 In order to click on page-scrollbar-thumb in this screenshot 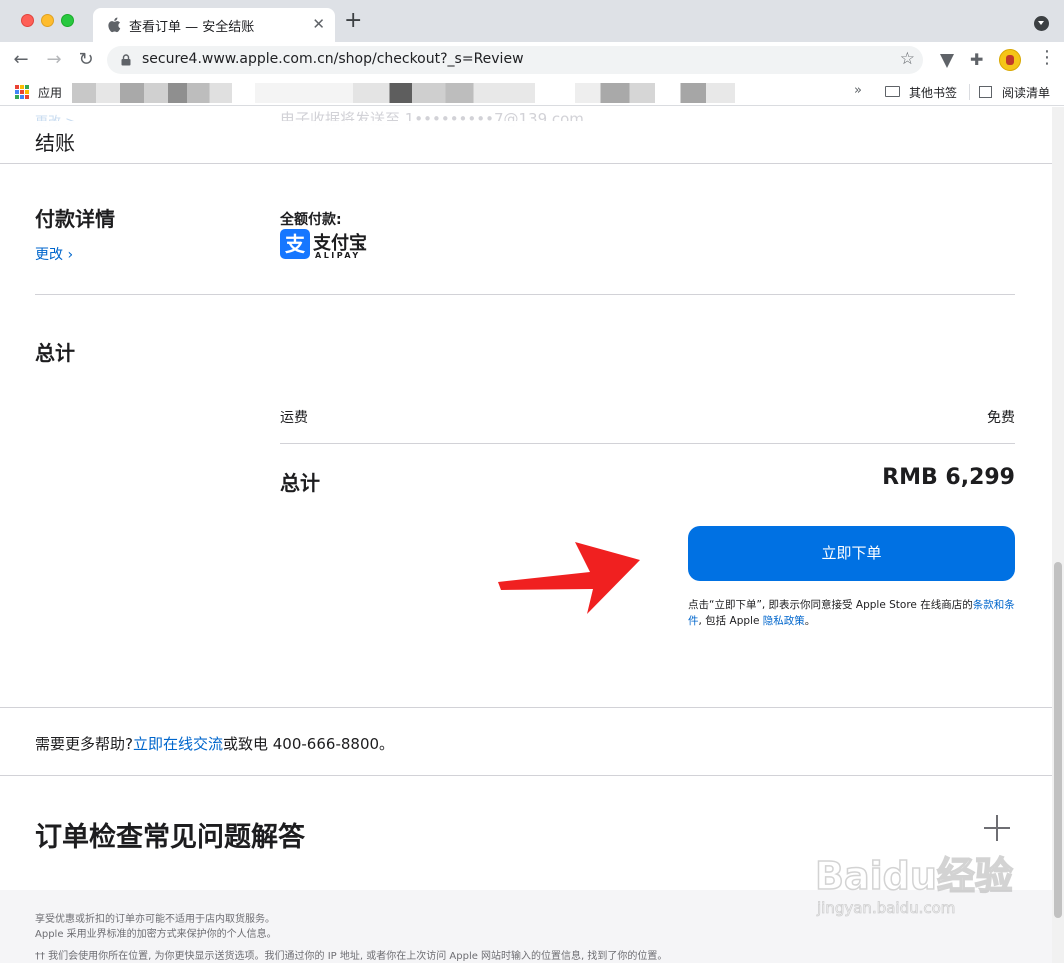, I will do `click(1058, 740)`.